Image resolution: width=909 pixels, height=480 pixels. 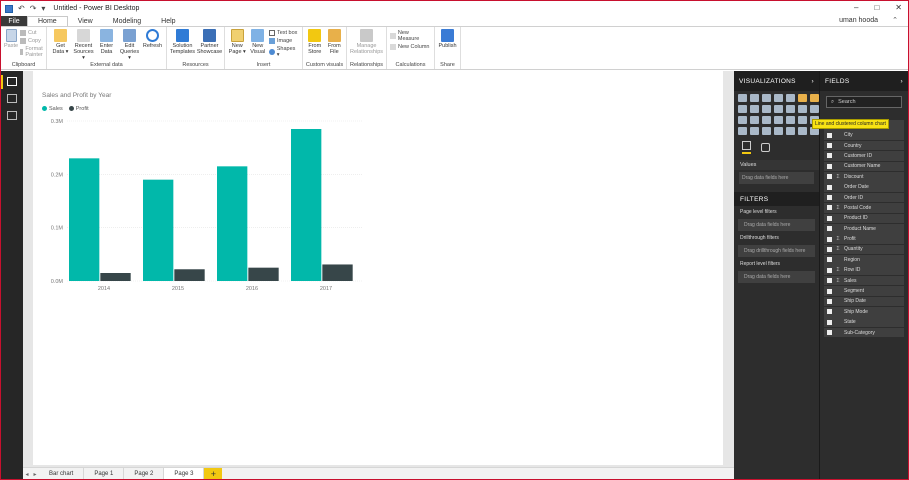 What do you see at coordinates (184, 473) in the screenshot?
I see `page-tab-page-3: Page 3` at bounding box center [184, 473].